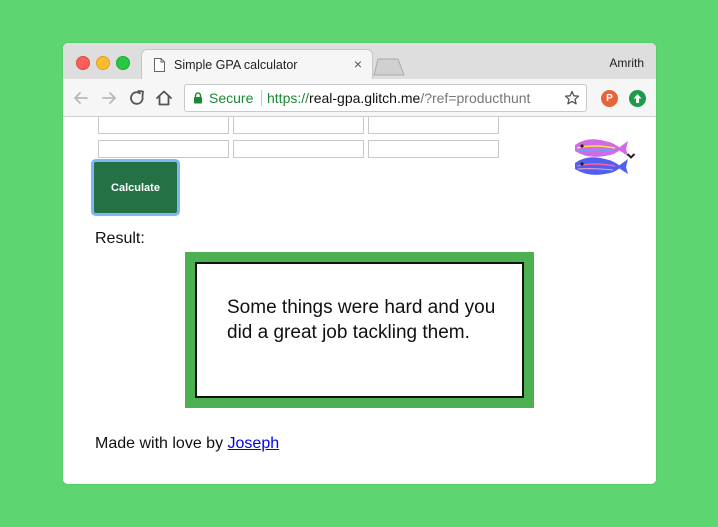  Describe the element at coordinates (159, 65) in the screenshot. I see `page-icon` at that location.